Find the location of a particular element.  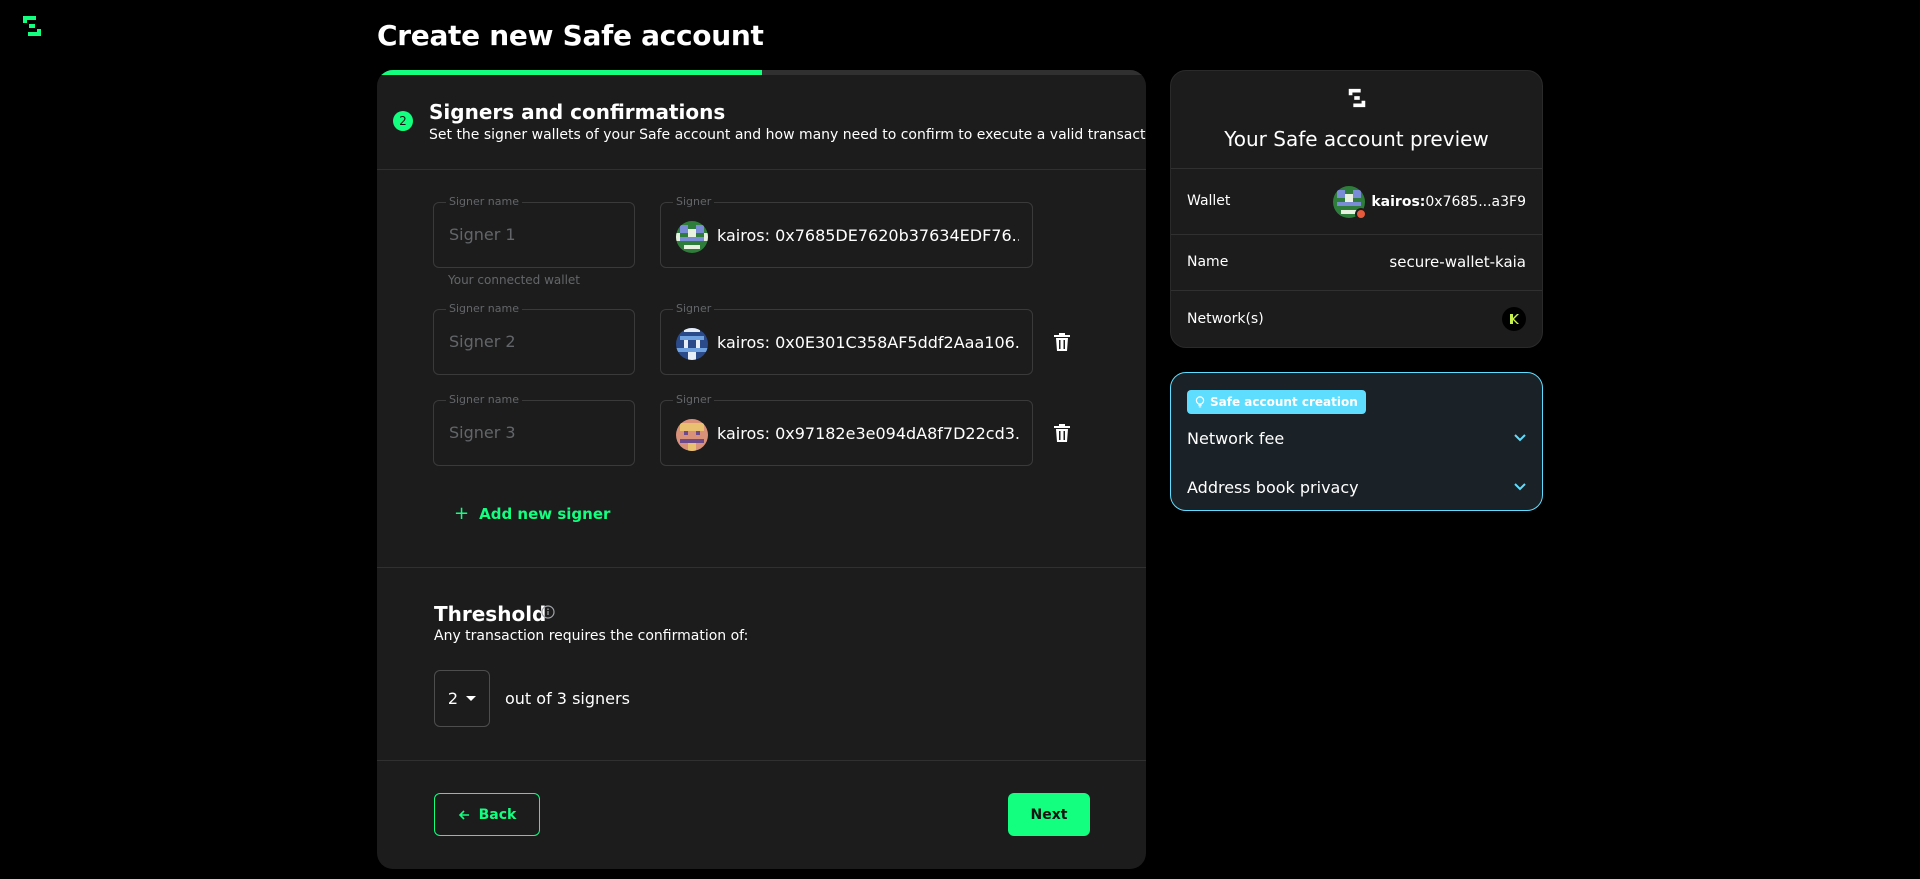

info-icon is located at coordinates (548, 612).